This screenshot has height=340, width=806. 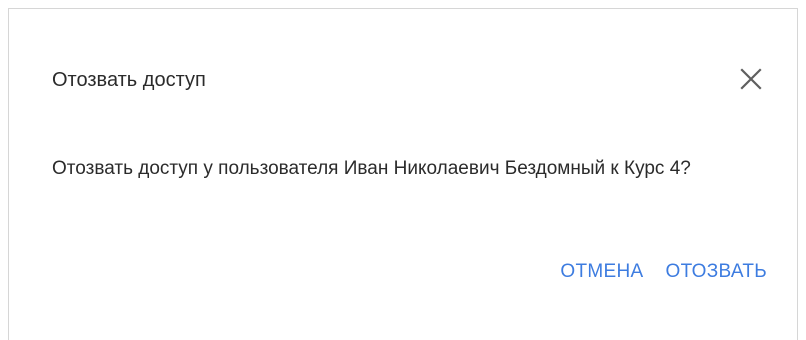 I want to click on dialog-actions: ОТМЕНА ОТОЗВАТЬ, so click(x=663, y=272).